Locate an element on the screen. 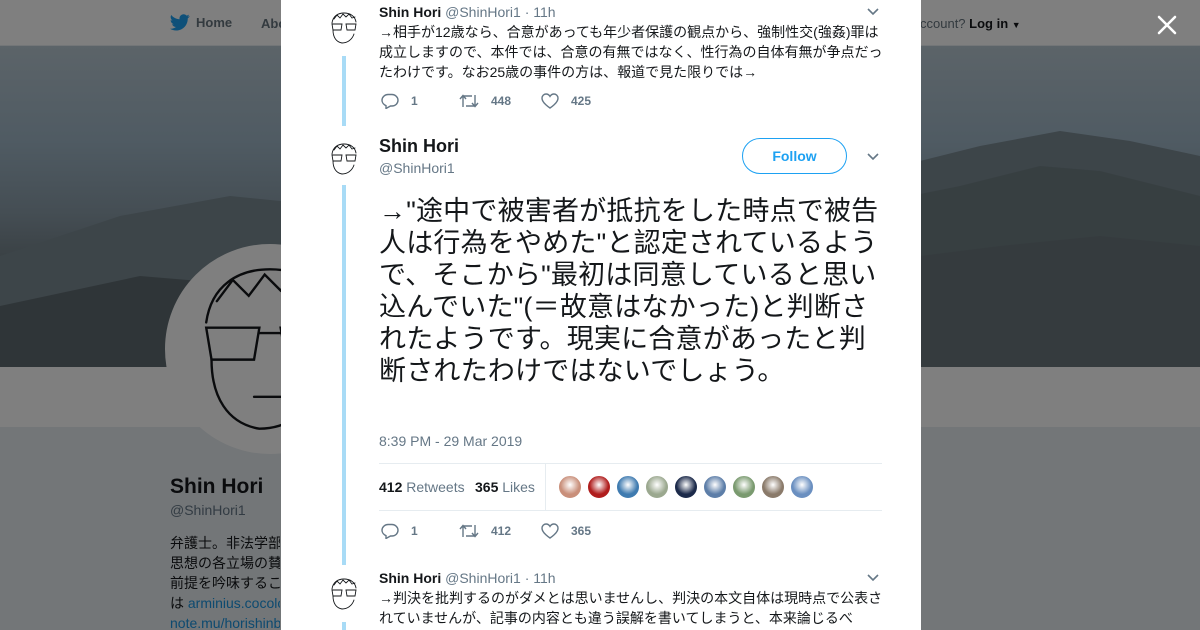  like-button: 425 is located at coordinates (566, 101).